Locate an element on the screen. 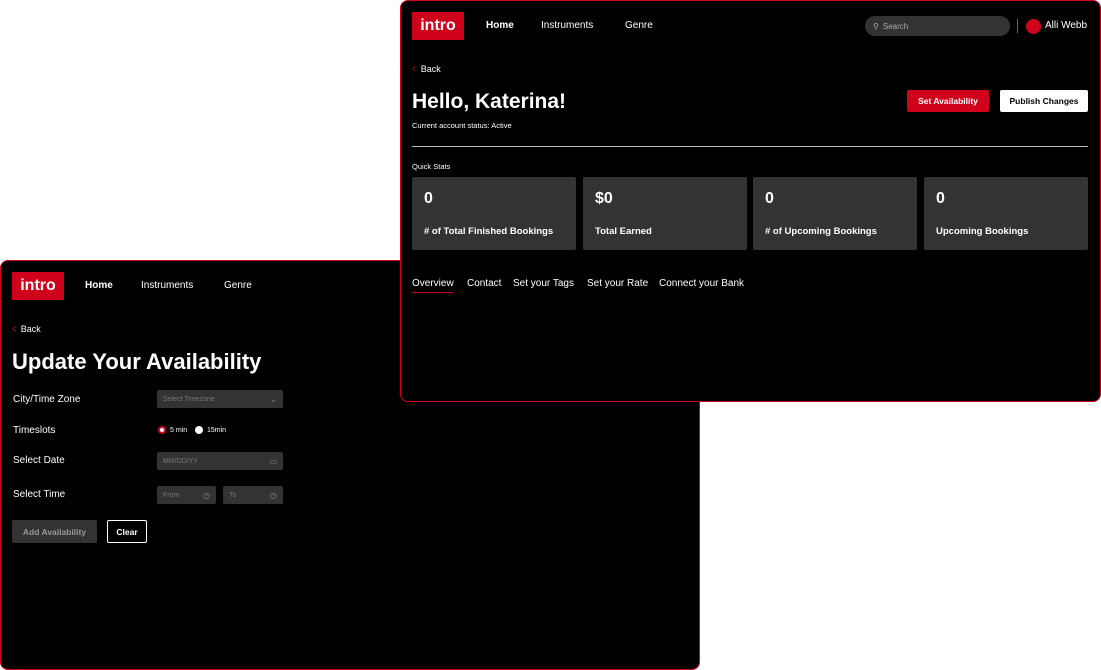 The width and height of the screenshot is (1101, 670). tab-overview: Overview is located at coordinates (433, 285).